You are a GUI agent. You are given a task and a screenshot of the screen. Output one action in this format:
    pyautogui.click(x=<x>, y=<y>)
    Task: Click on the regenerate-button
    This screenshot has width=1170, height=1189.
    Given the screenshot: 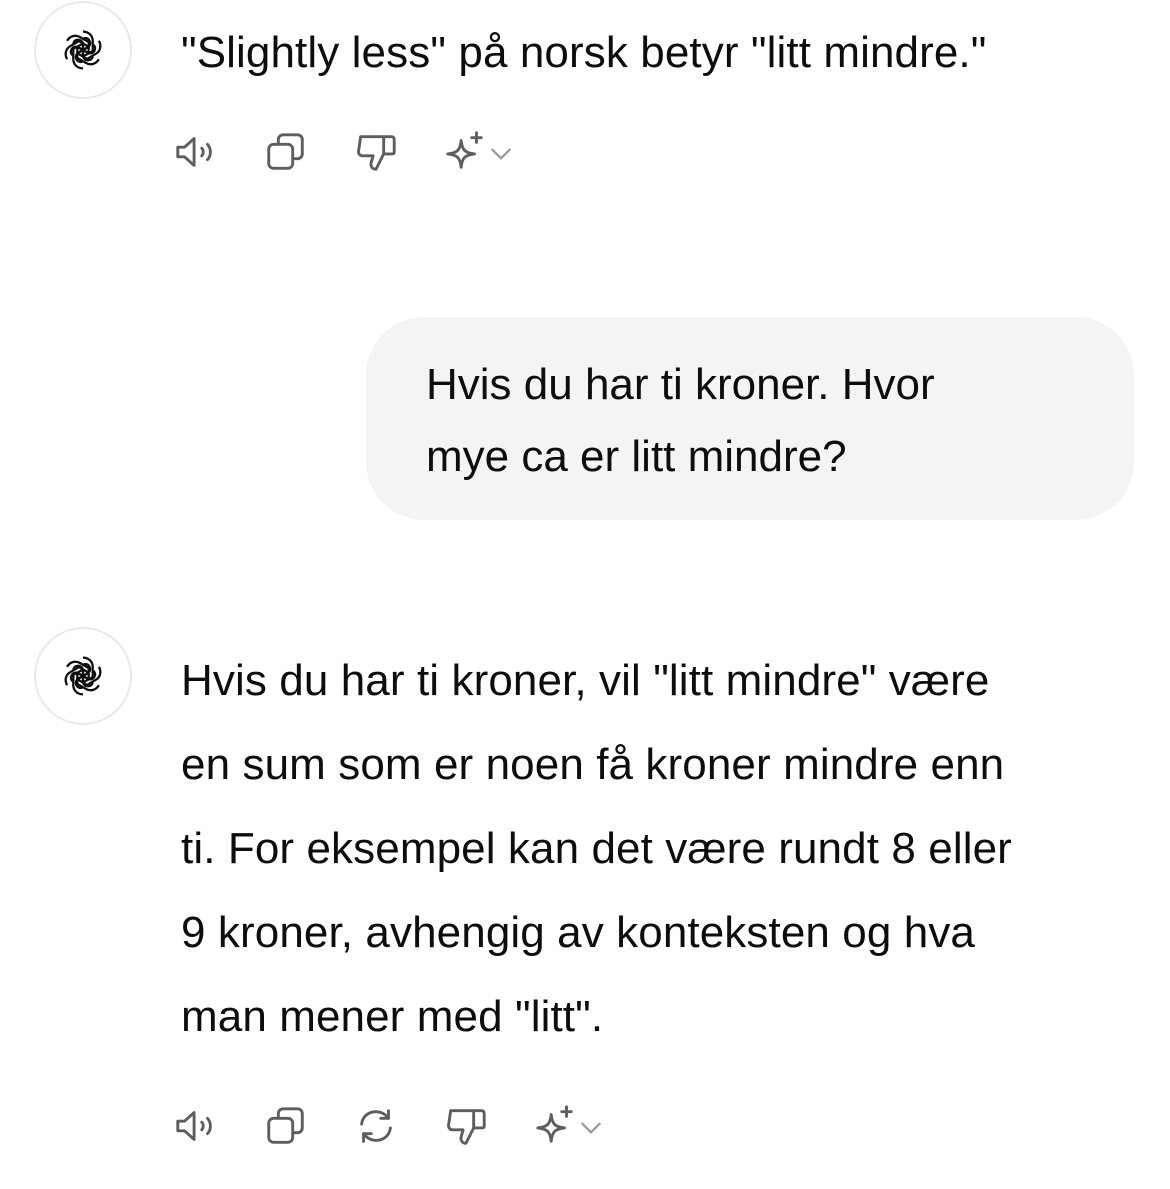 What is the action you would take?
    pyautogui.click(x=376, y=1126)
    